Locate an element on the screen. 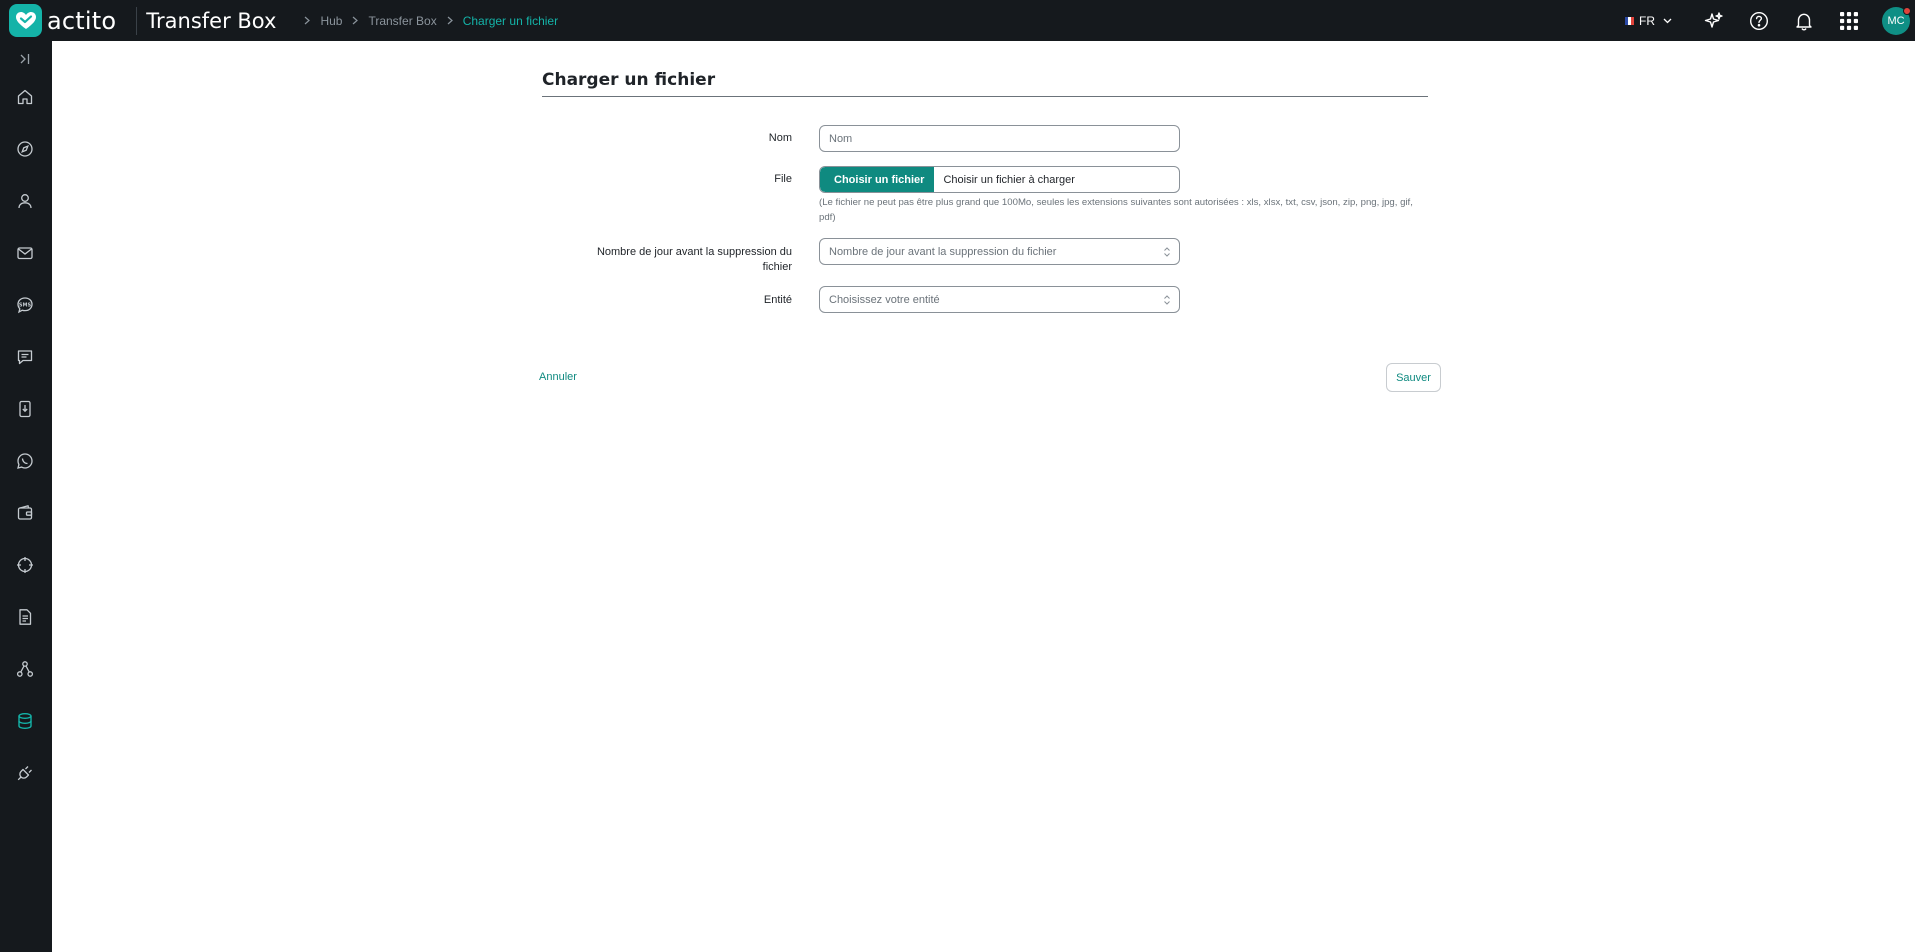 Image resolution: width=1915 pixels, height=952 pixels. database-icon is located at coordinates (25, 721).